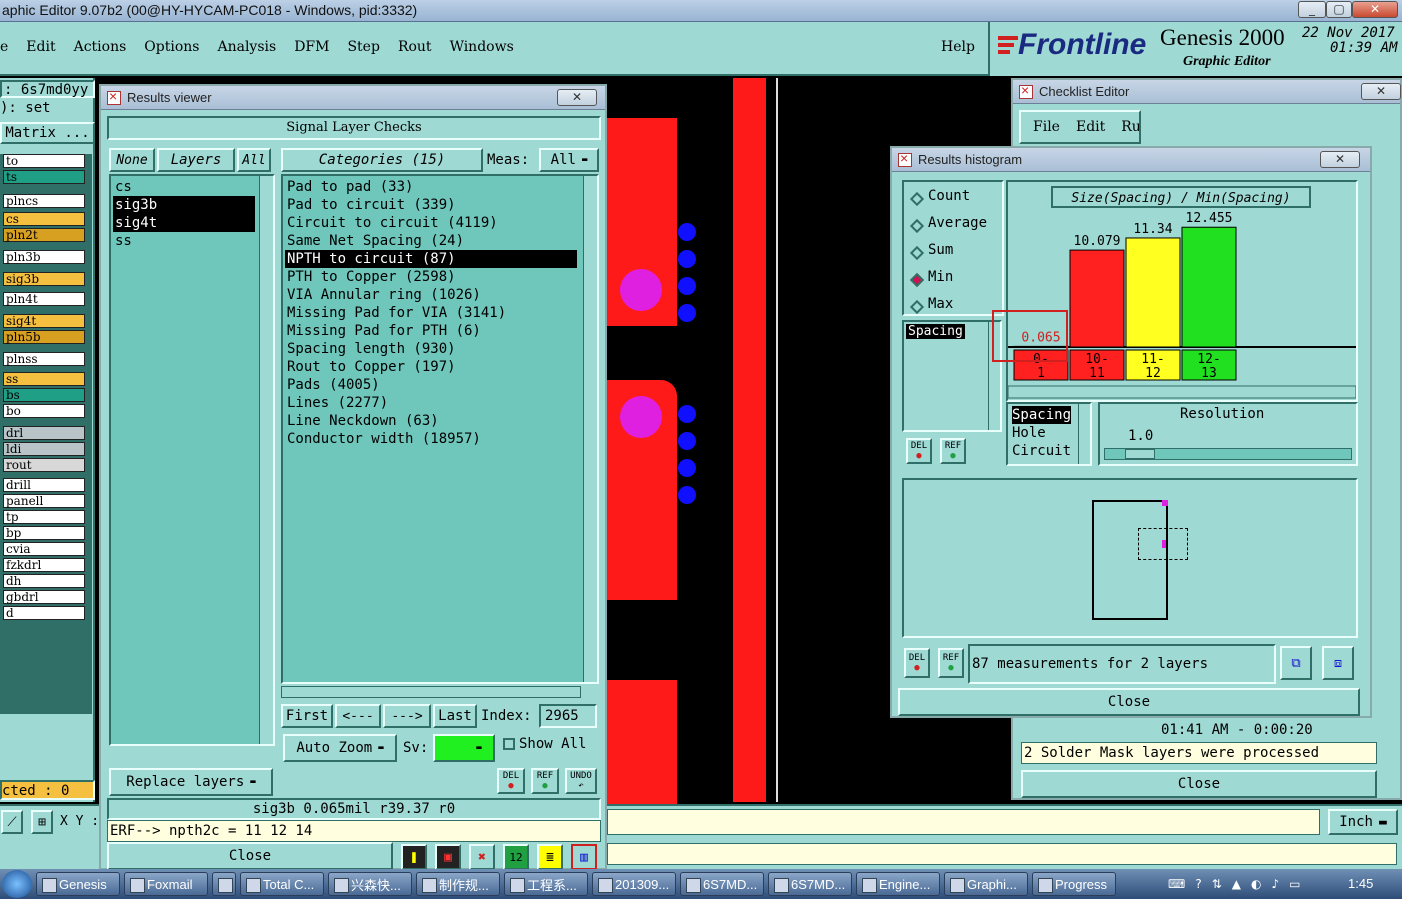  What do you see at coordinates (414, 857) in the screenshot?
I see `highlight-icon: ❚` at bounding box center [414, 857].